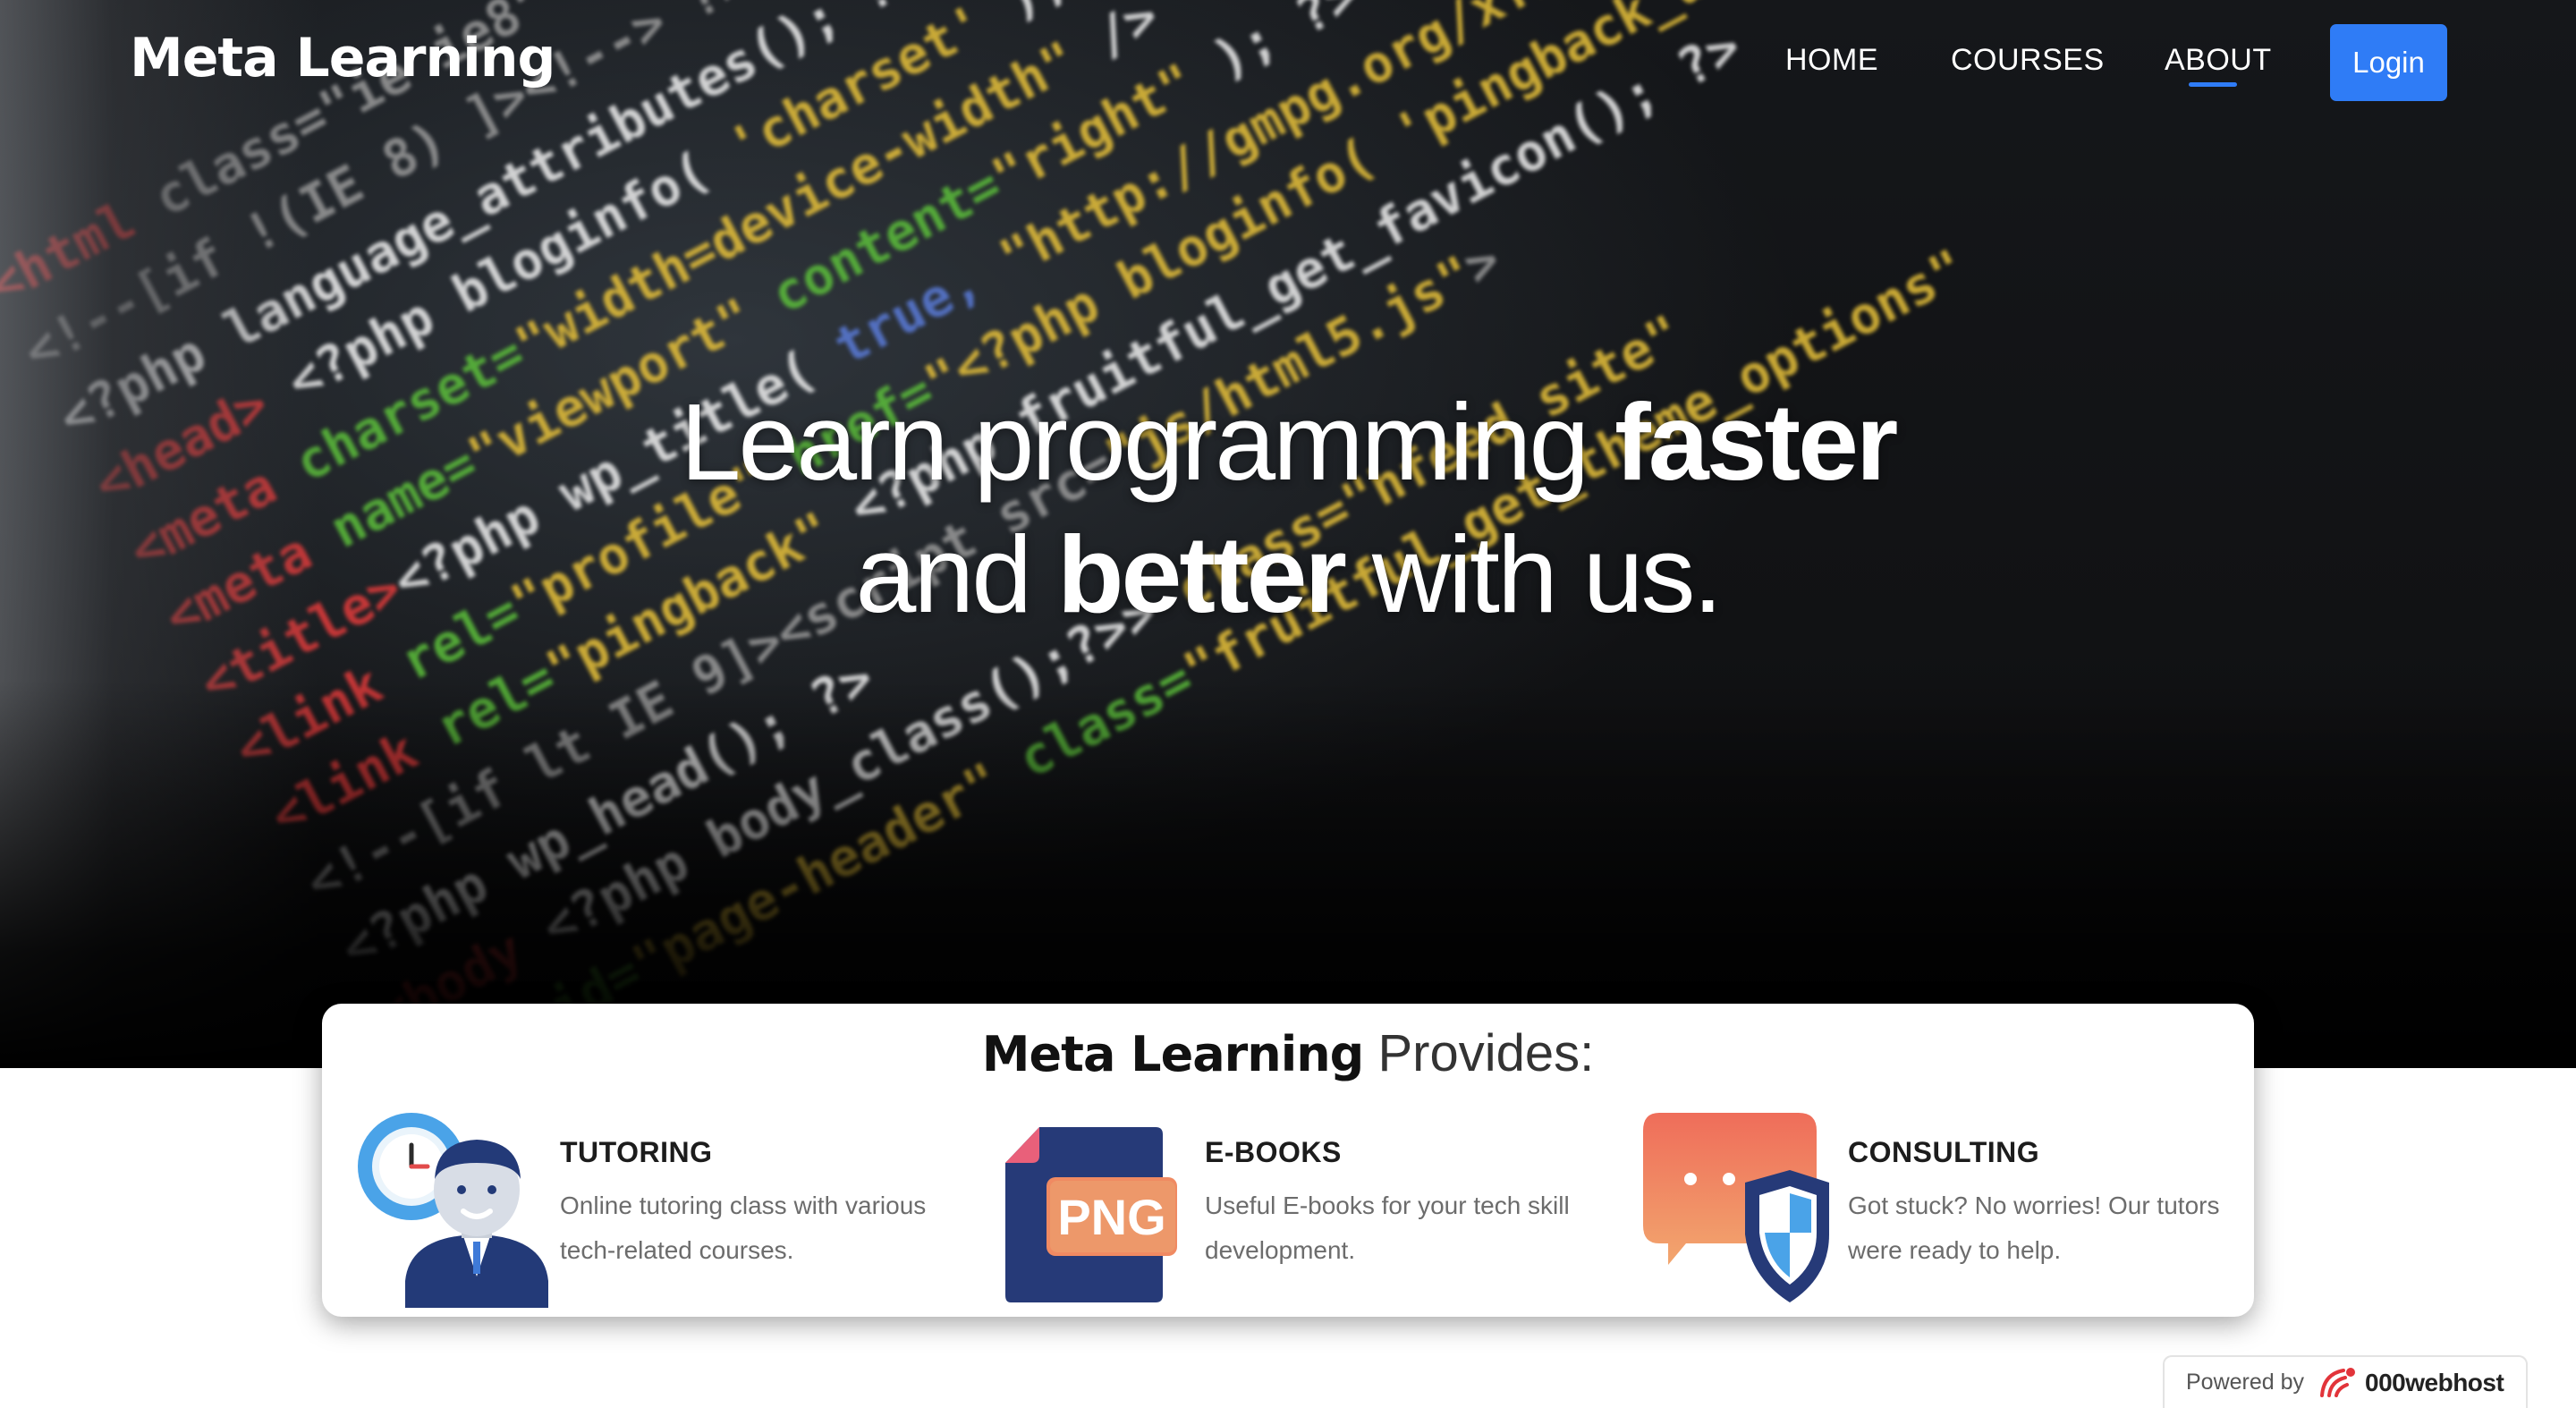  Describe the element at coordinates (453, 1211) in the screenshot. I see `tutor-clock-icon` at that location.